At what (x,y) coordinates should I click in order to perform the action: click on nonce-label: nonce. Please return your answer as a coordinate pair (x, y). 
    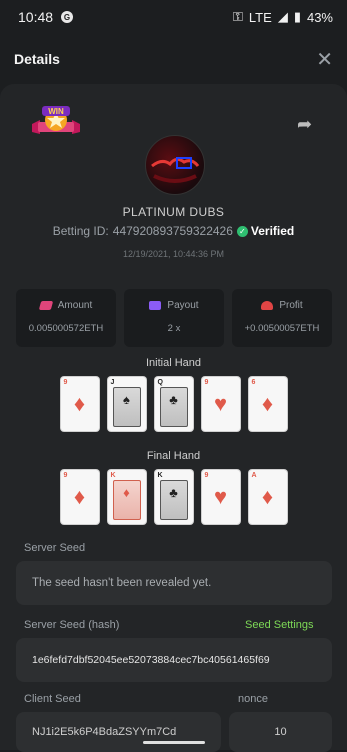
    Looking at the image, I should click on (253, 699).